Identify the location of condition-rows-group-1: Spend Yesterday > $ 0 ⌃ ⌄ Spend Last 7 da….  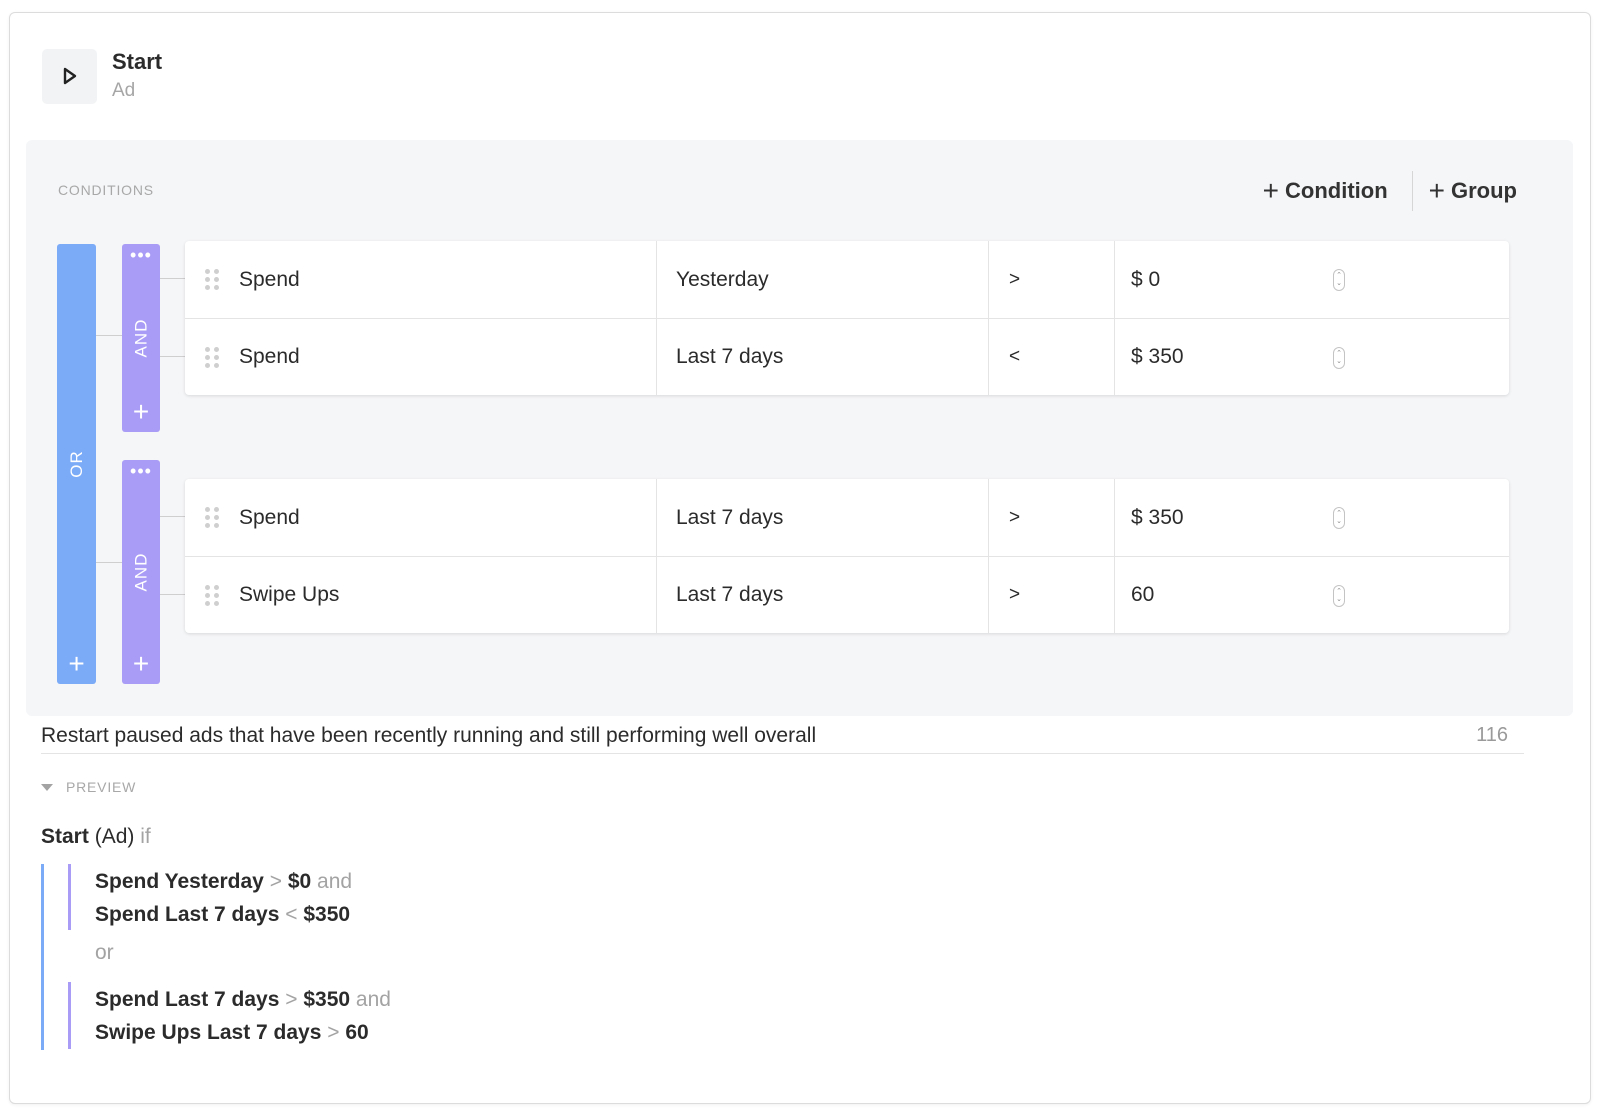
(847, 318).